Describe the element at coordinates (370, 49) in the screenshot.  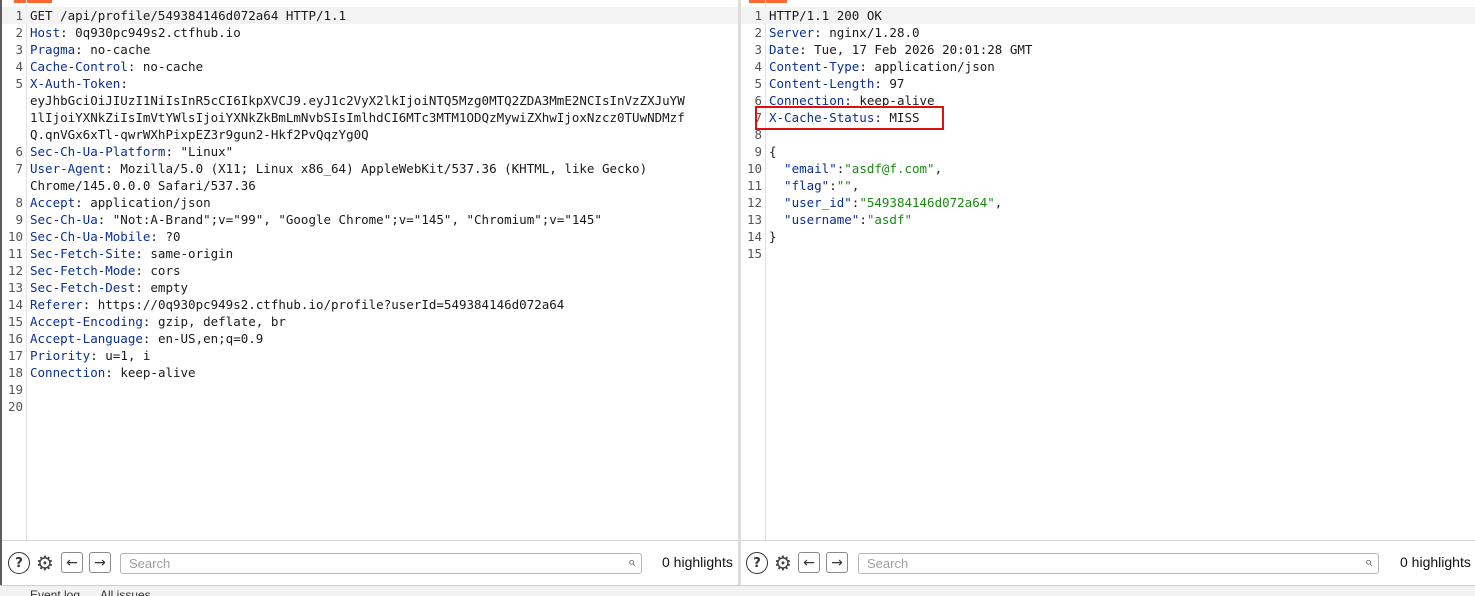
I see `request-line: 3 Pragma: no-cache` at that location.